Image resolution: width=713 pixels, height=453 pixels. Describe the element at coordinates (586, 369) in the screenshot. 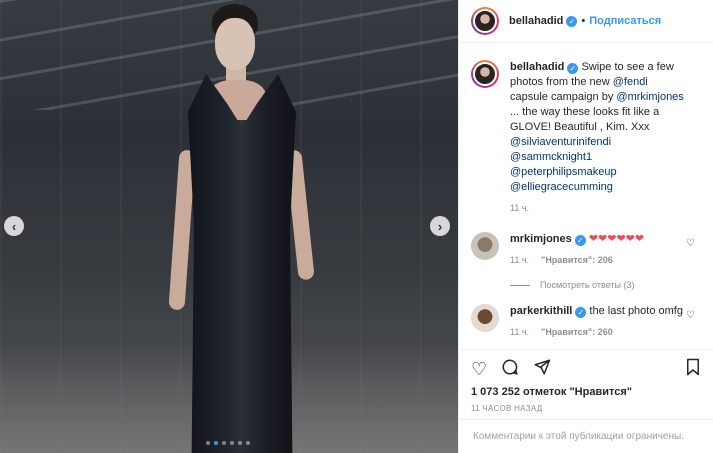

I see `action-icons: ♡` at that location.